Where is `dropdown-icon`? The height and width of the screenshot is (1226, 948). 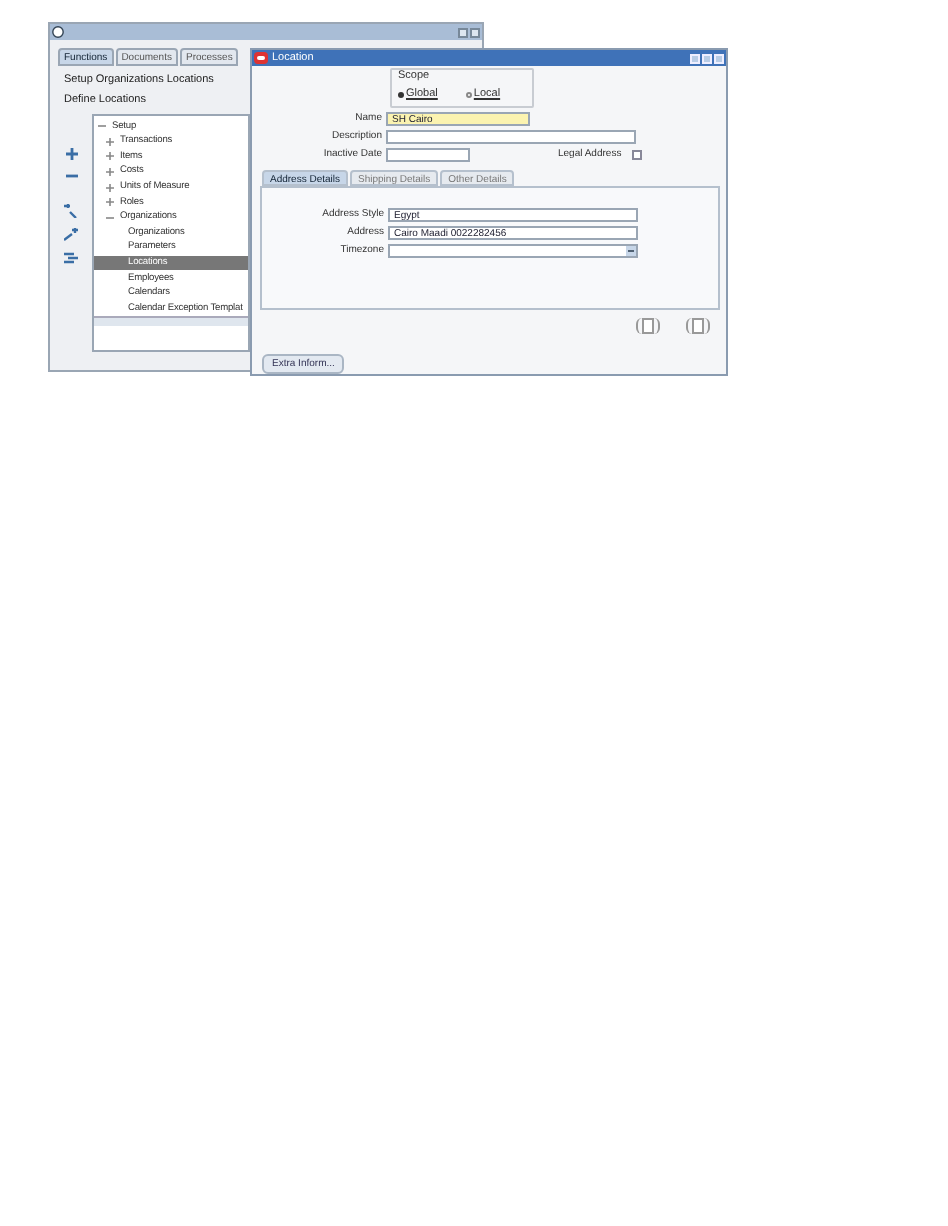 dropdown-icon is located at coordinates (631, 250).